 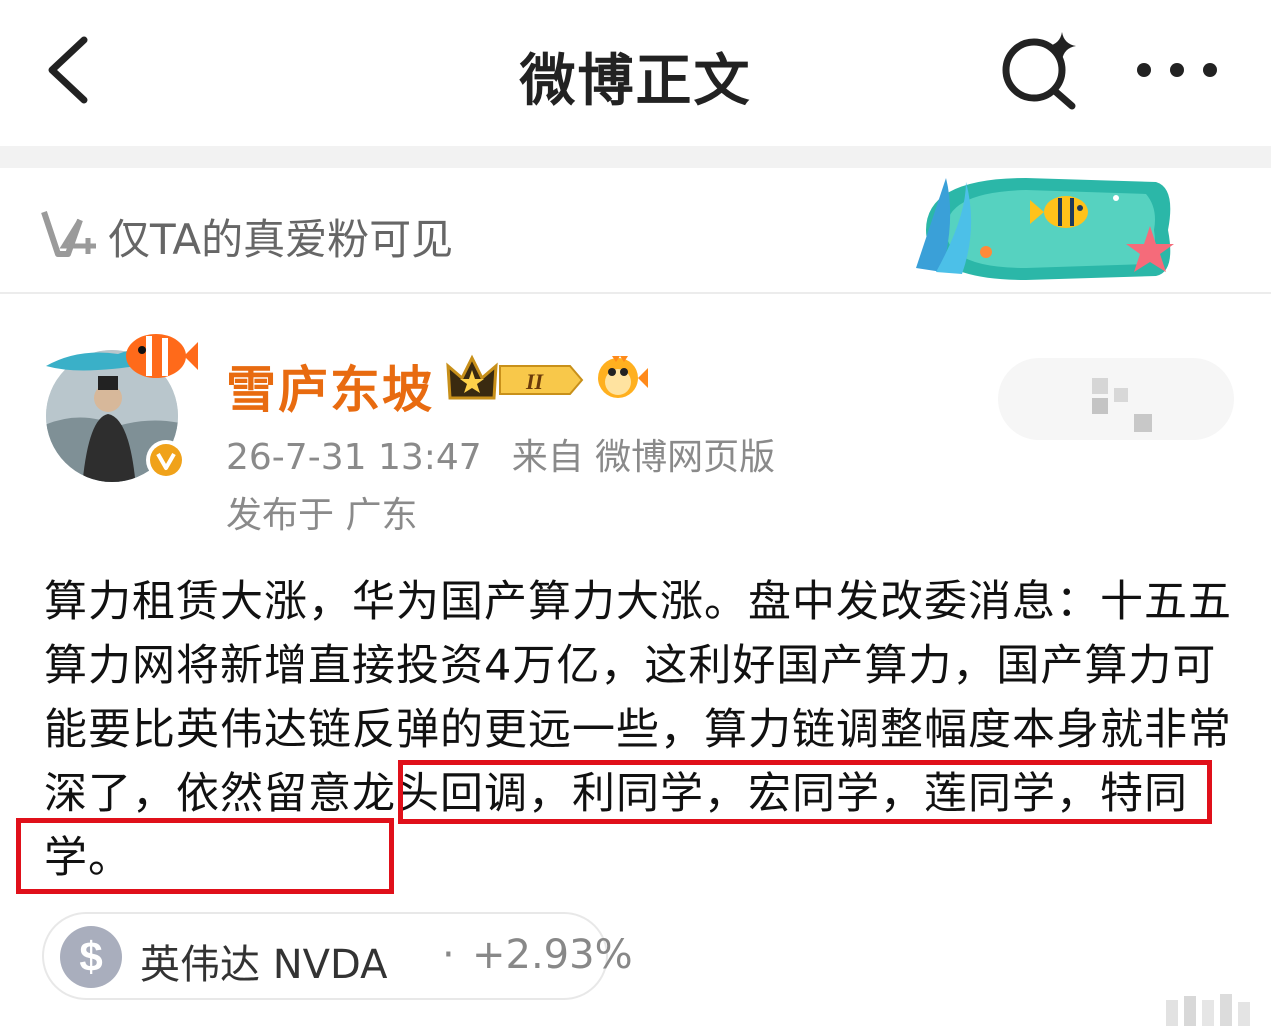 What do you see at coordinates (1177, 70) in the screenshot?
I see `more-dots-icon` at bounding box center [1177, 70].